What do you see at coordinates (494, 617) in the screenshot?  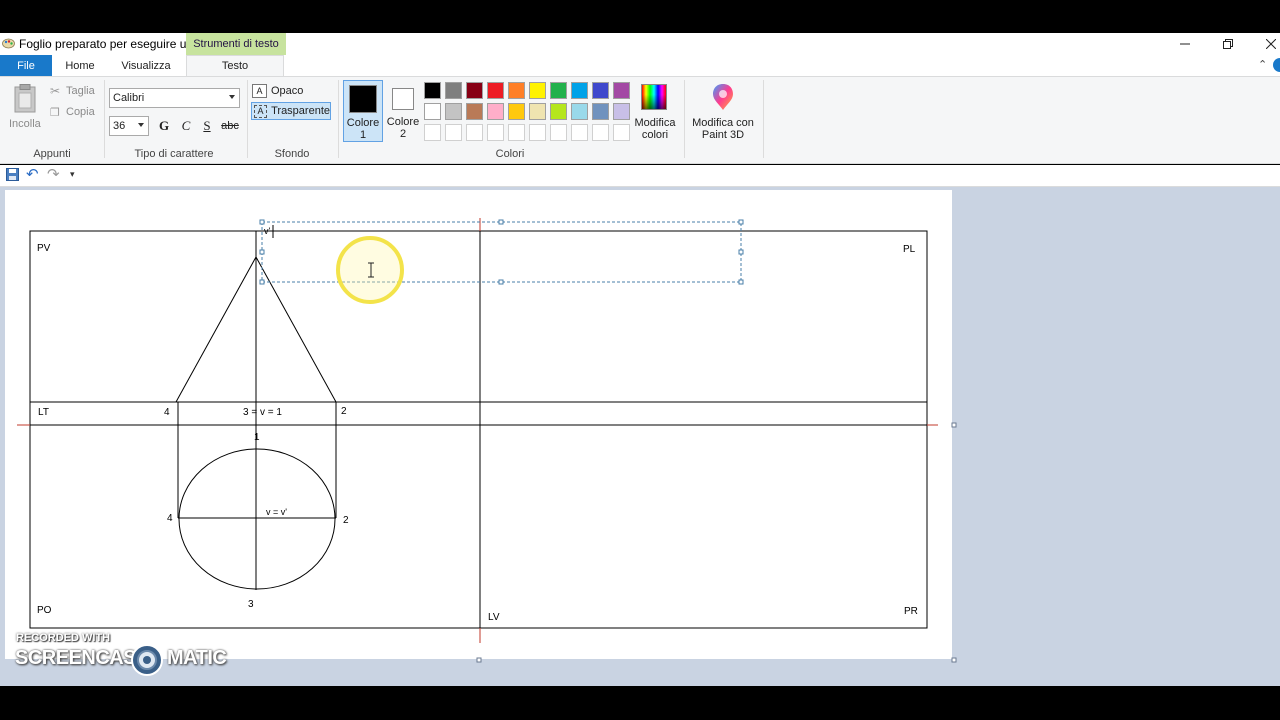 I see `label-lv: LV` at bounding box center [494, 617].